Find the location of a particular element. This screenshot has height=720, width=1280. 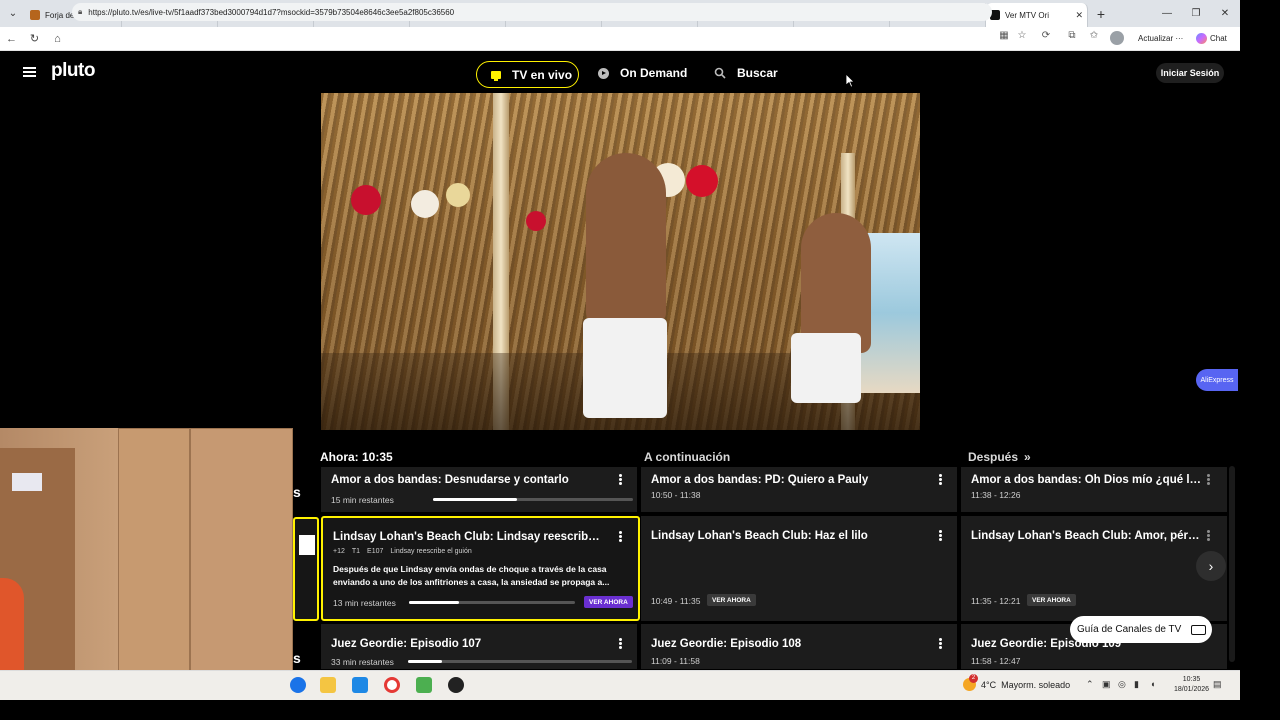

grid-icon: ▦ is located at coordinates (1004, 35).